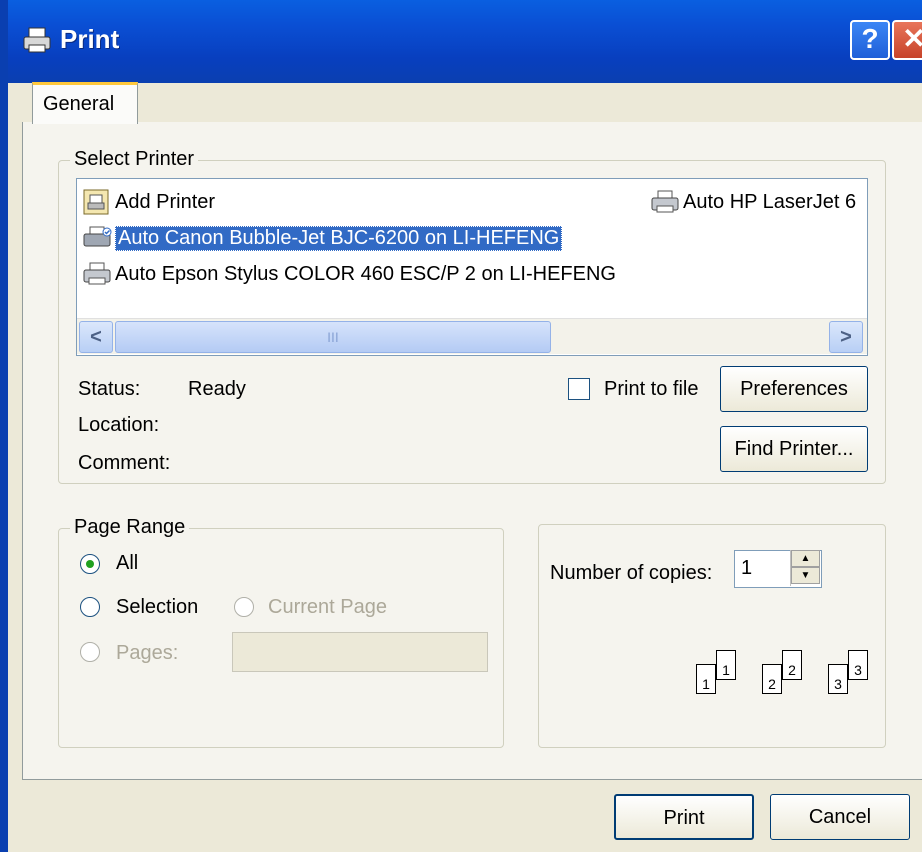 This screenshot has width=922, height=852. I want to click on add-printer-icon, so click(96, 202).